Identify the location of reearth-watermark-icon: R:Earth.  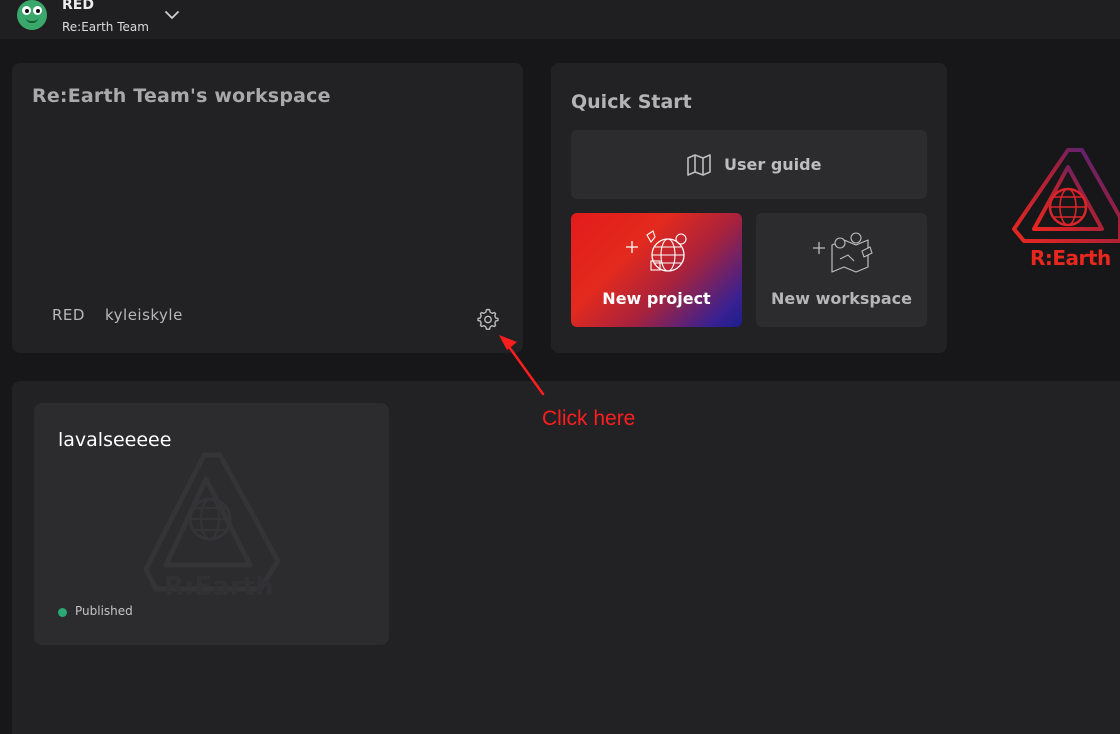
(212, 526).